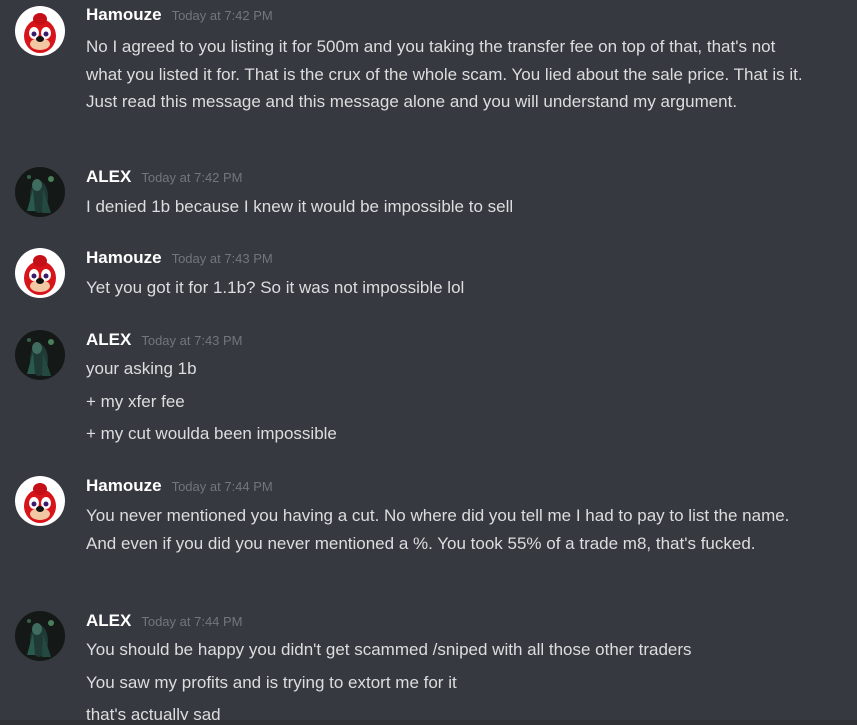 Image resolution: width=857 pixels, height=725 pixels. What do you see at coordinates (211, 433) in the screenshot?
I see `message-text: + my cut woulda been impossible` at bounding box center [211, 433].